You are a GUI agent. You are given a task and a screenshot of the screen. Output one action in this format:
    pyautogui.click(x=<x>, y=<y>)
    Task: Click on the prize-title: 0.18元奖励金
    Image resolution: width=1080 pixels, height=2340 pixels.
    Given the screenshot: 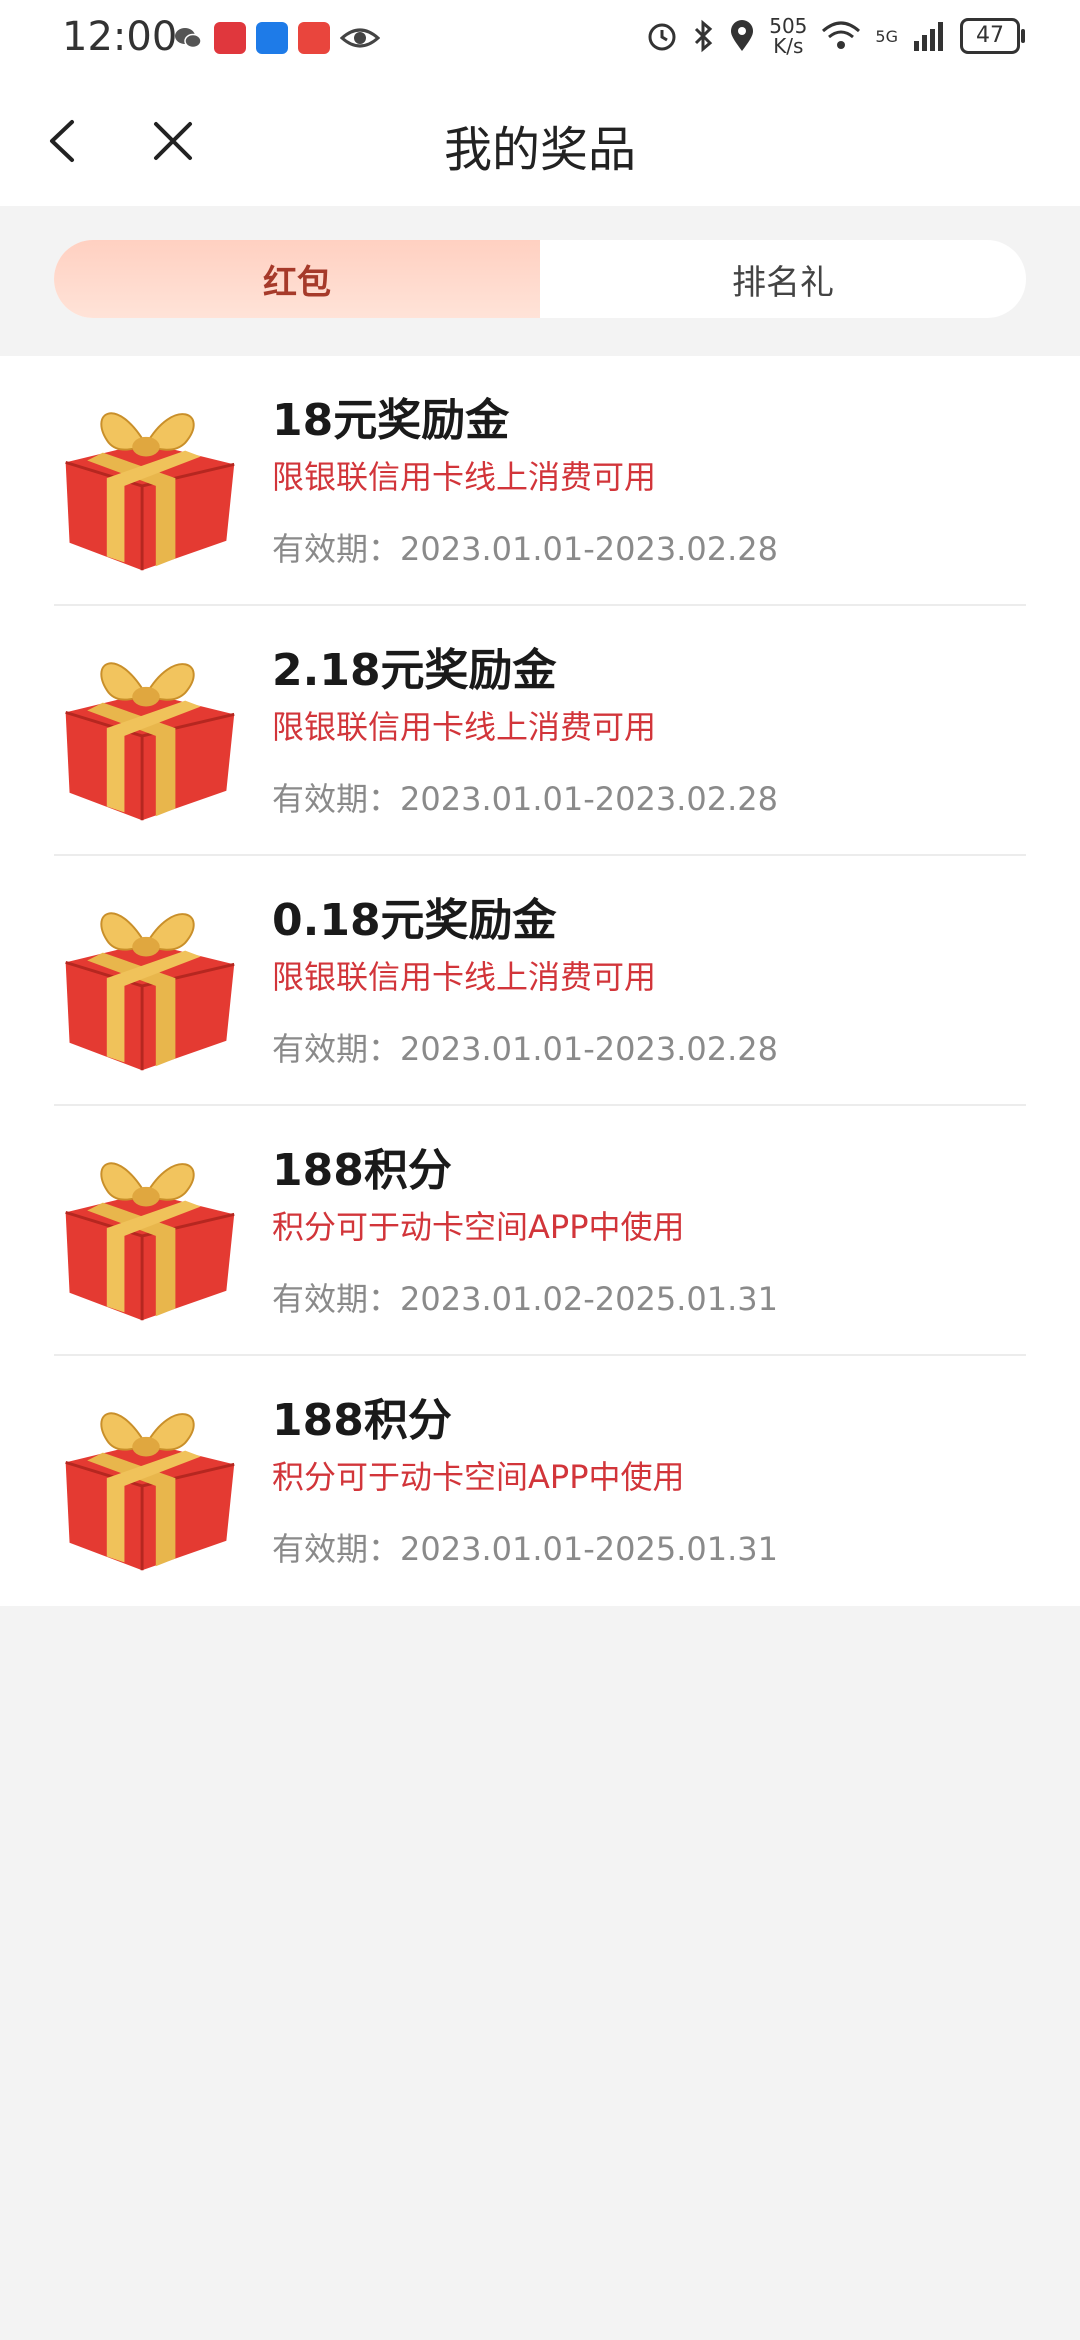 What is the action you would take?
    pyautogui.click(x=414, y=920)
    